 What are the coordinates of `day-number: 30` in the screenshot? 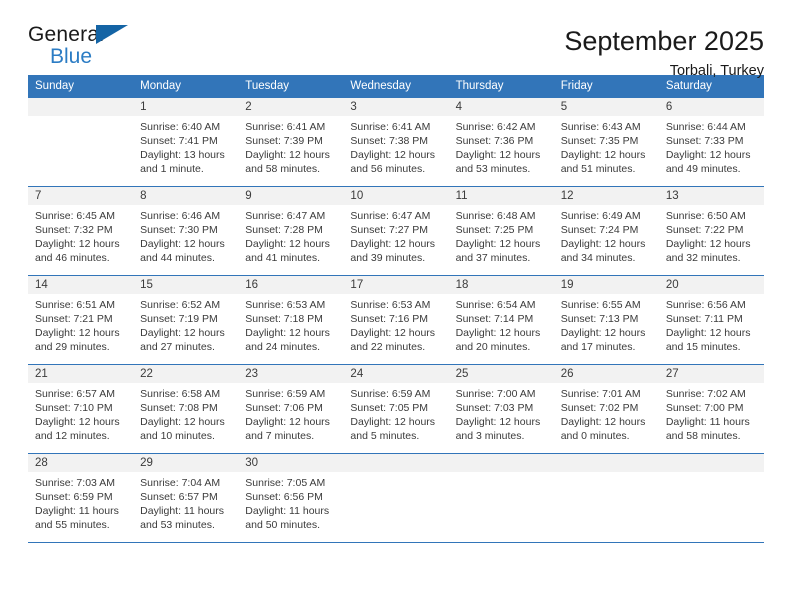 It's located at (291, 463).